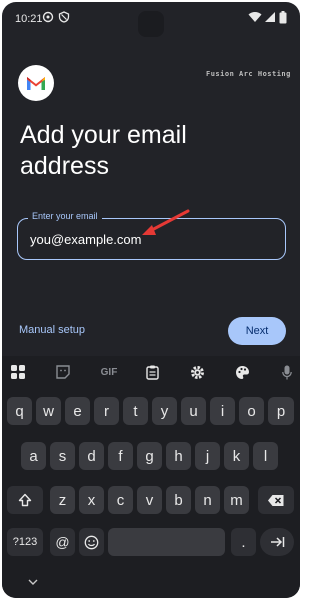  What do you see at coordinates (286, 18) in the screenshot?
I see `battery-icon` at bounding box center [286, 18].